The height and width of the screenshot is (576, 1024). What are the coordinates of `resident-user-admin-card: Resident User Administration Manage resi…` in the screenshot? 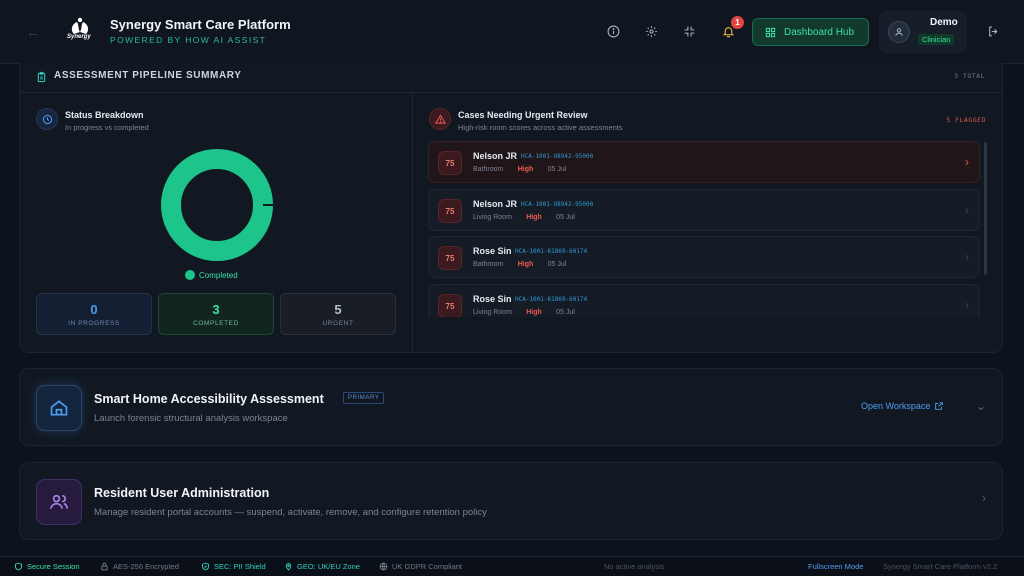 It's located at (511, 501).